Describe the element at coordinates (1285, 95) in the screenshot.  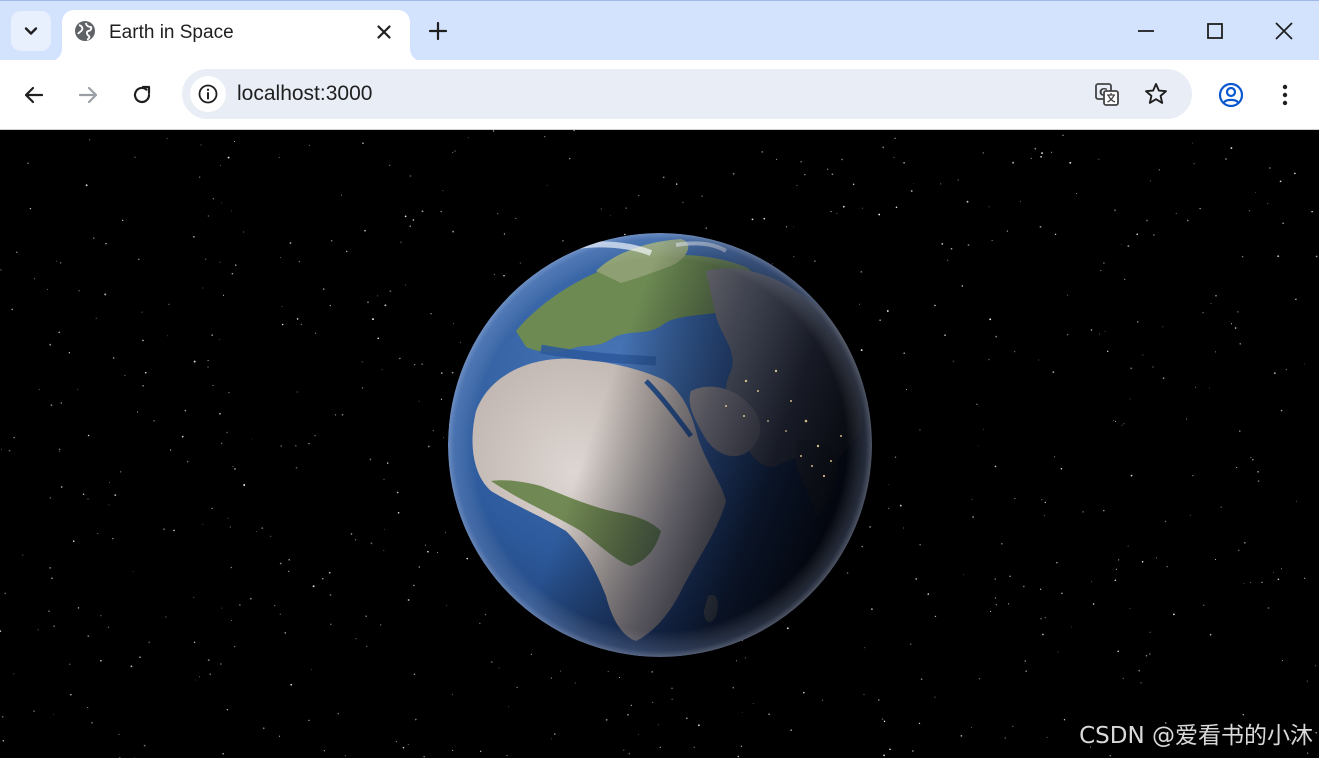
I see `kebab-menu-icon` at that location.